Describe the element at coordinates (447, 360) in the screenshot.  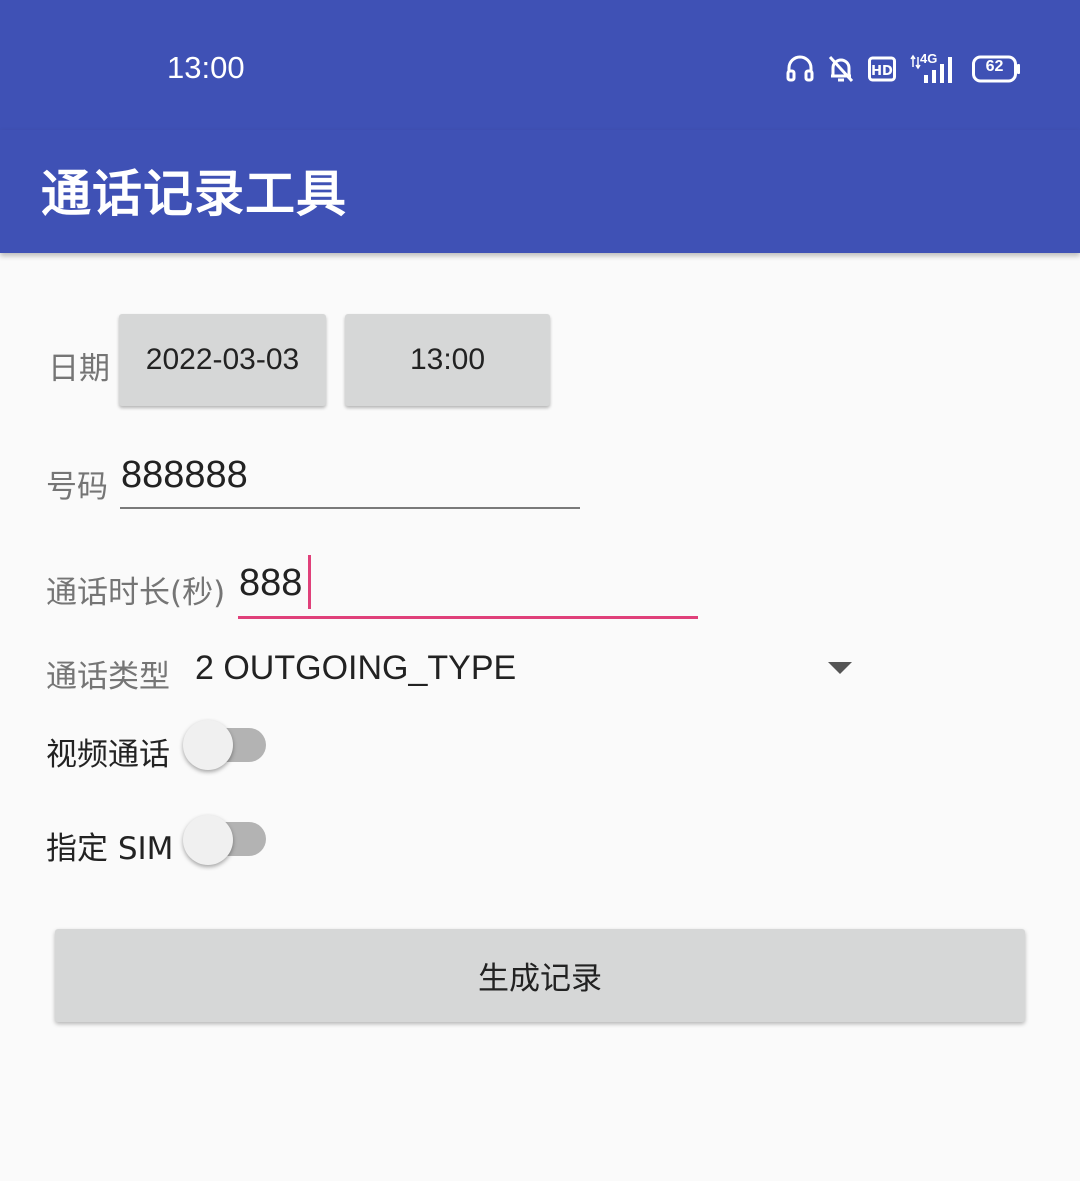
I see `time-picker-button: 13:00` at that location.